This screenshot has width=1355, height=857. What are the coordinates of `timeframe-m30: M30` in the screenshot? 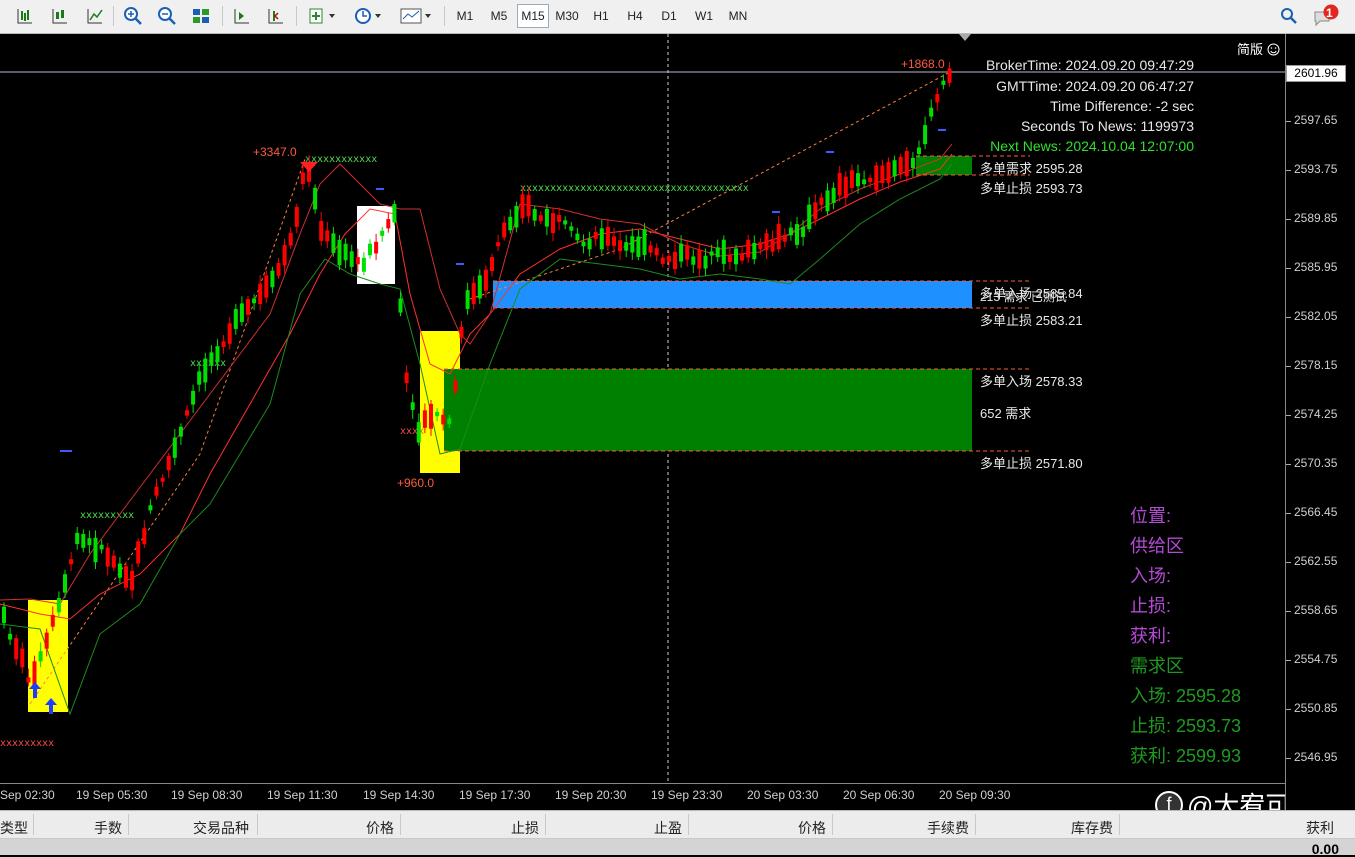 It's located at (567, 16).